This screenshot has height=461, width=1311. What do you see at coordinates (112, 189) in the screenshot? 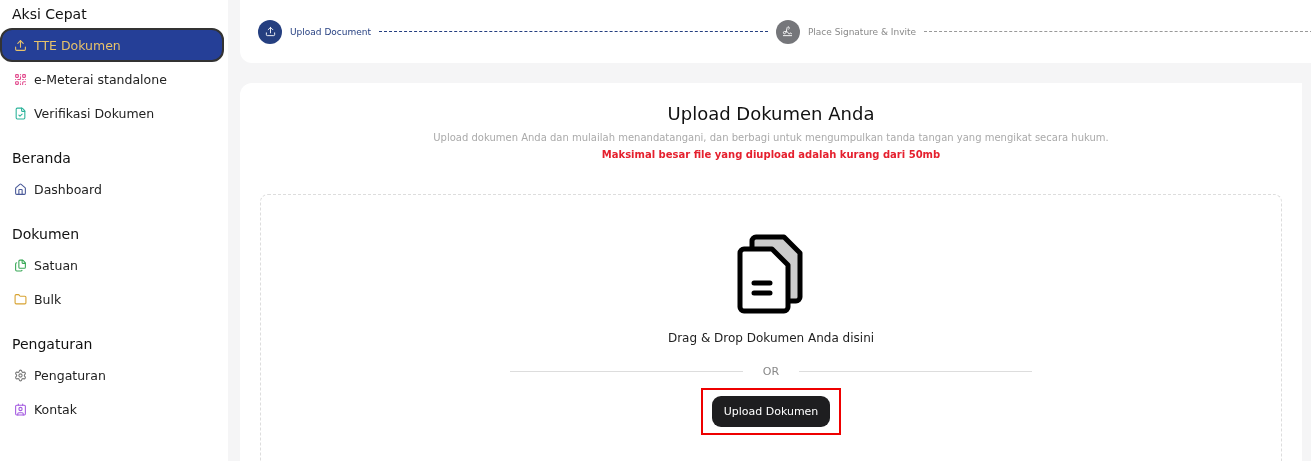
I see `sidebar-item: Dashboard` at bounding box center [112, 189].